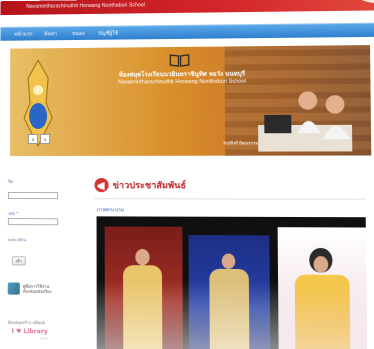 The width and height of the screenshot is (374, 349). I want to click on manual-text-line-2: ห้องสมุดอัจฉริยะ, so click(37, 291).